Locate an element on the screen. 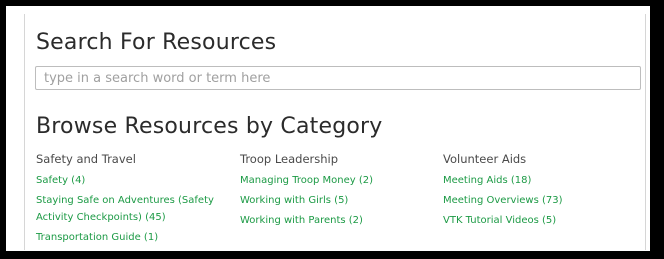  category-title: Safety and Travel is located at coordinates (86, 159).